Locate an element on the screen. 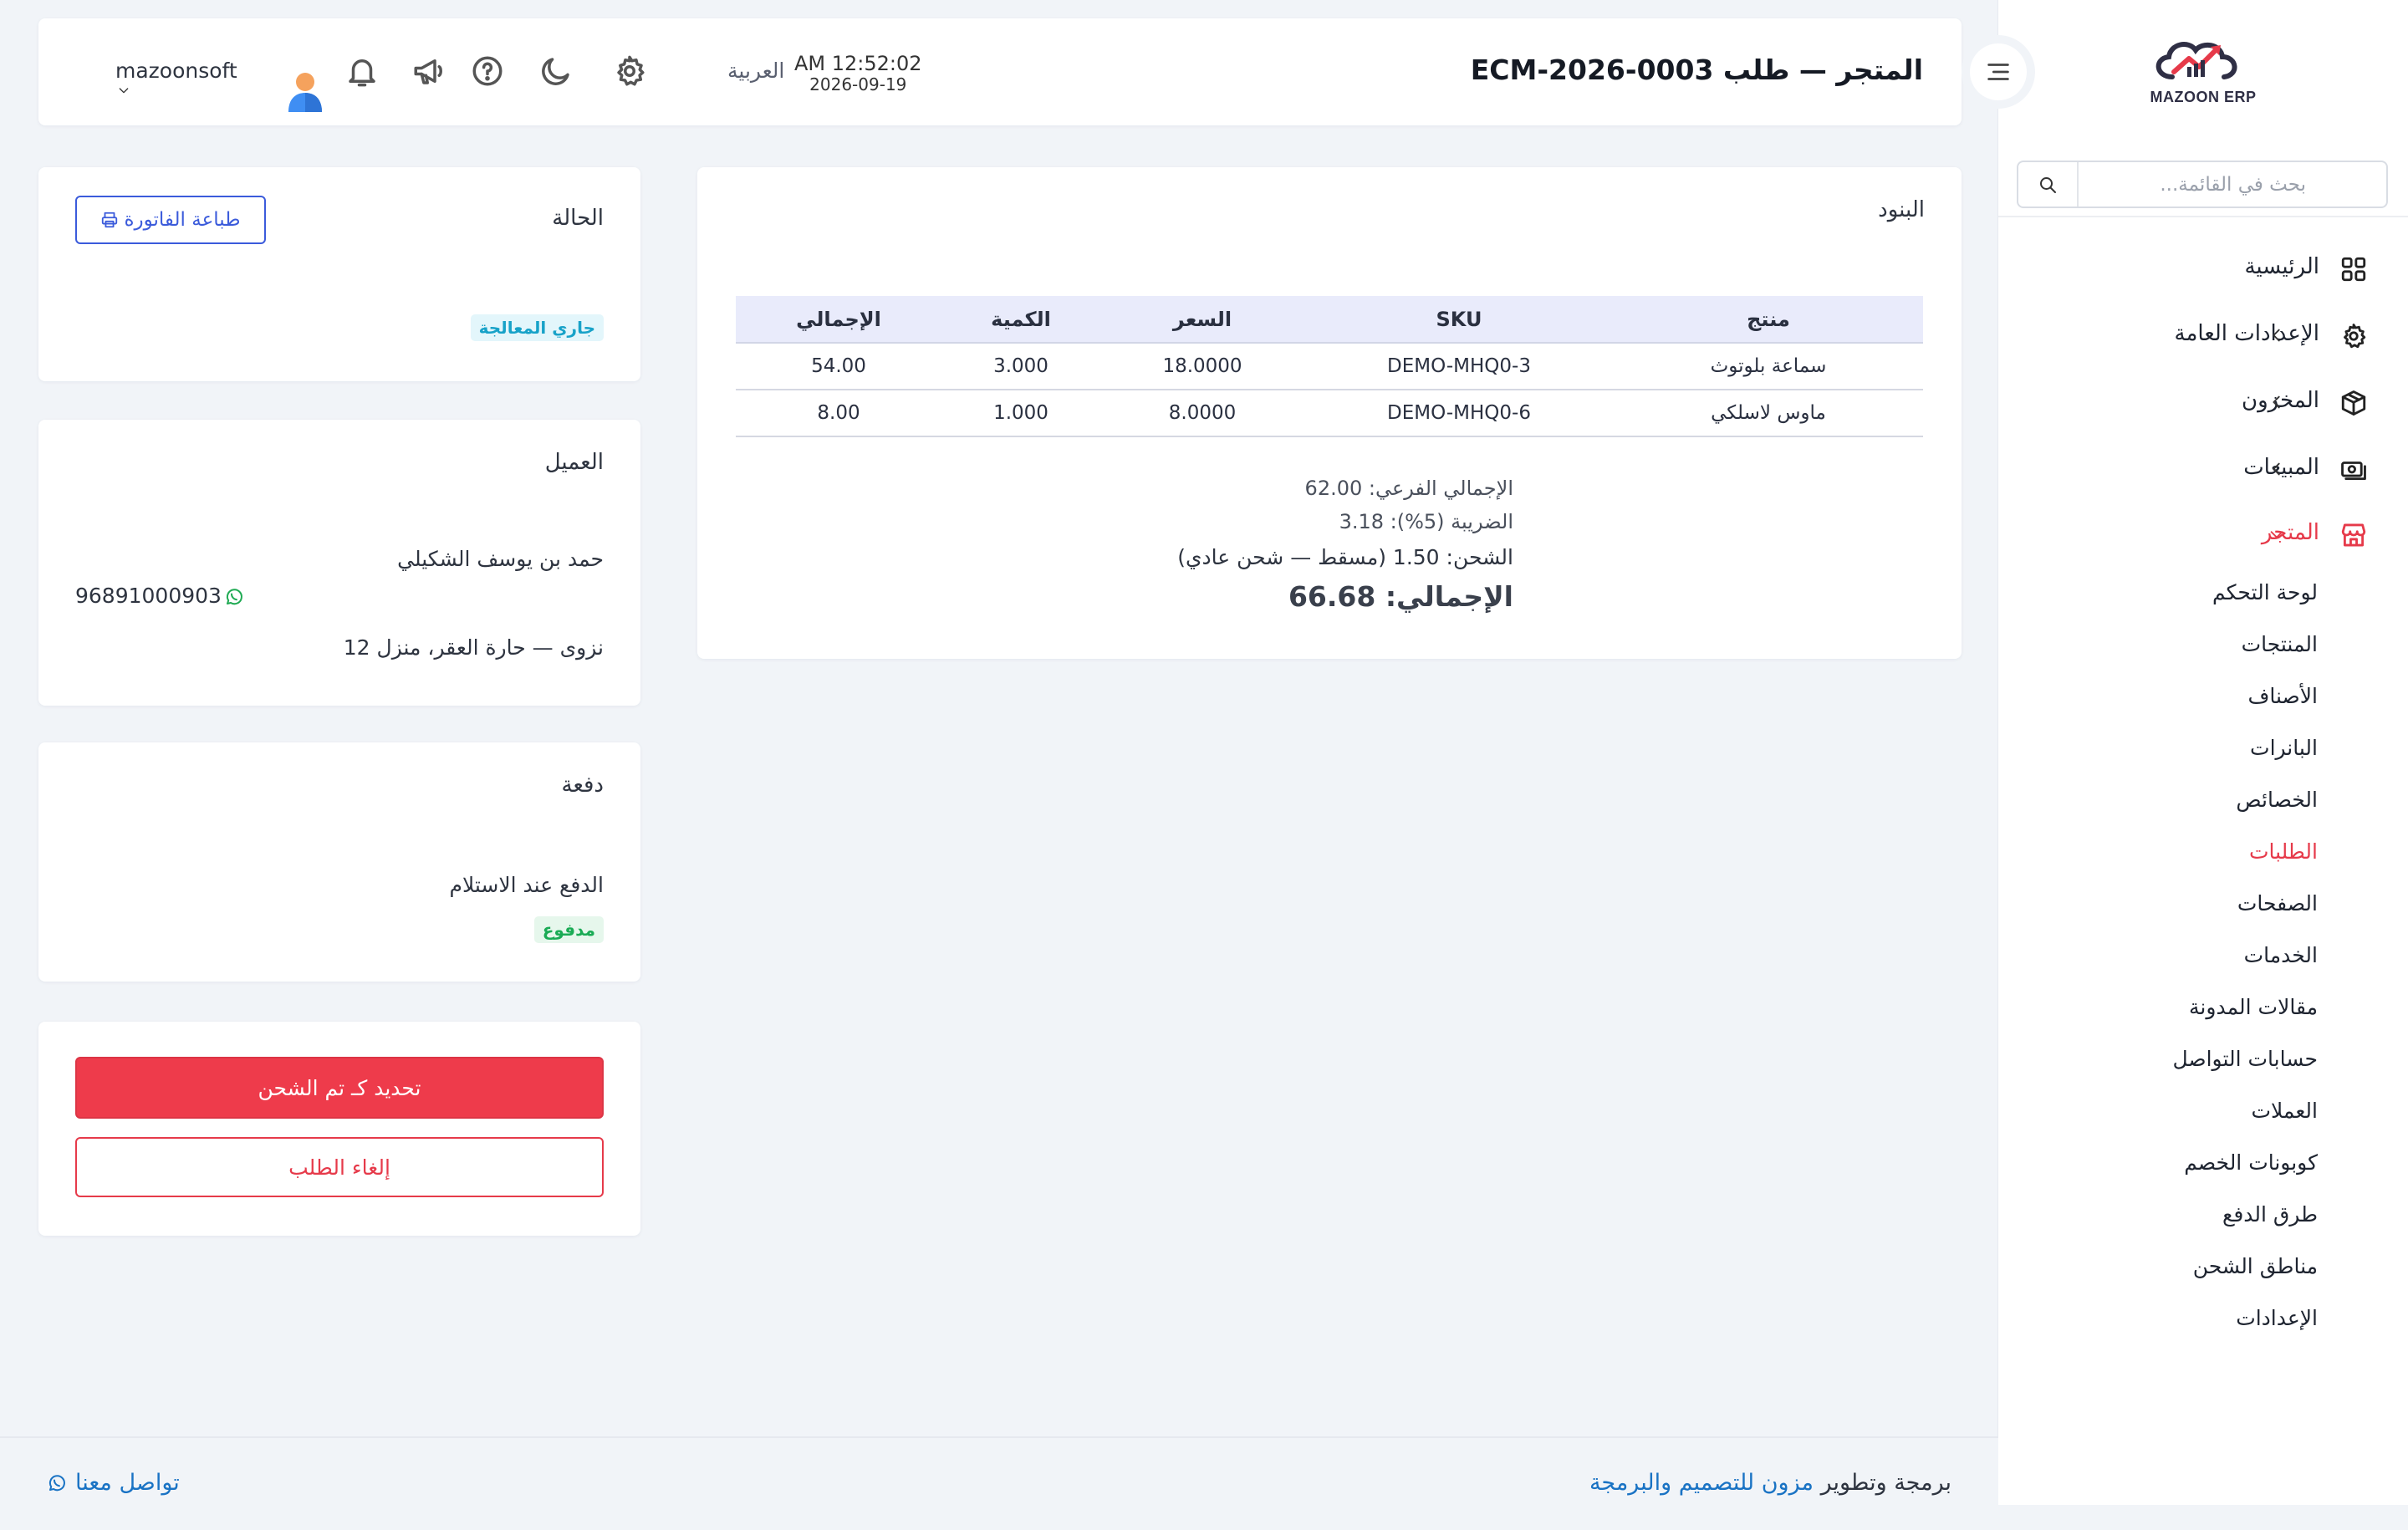 The width and height of the screenshot is (2408, 1530). avatar is located at coordinates (305, 92).